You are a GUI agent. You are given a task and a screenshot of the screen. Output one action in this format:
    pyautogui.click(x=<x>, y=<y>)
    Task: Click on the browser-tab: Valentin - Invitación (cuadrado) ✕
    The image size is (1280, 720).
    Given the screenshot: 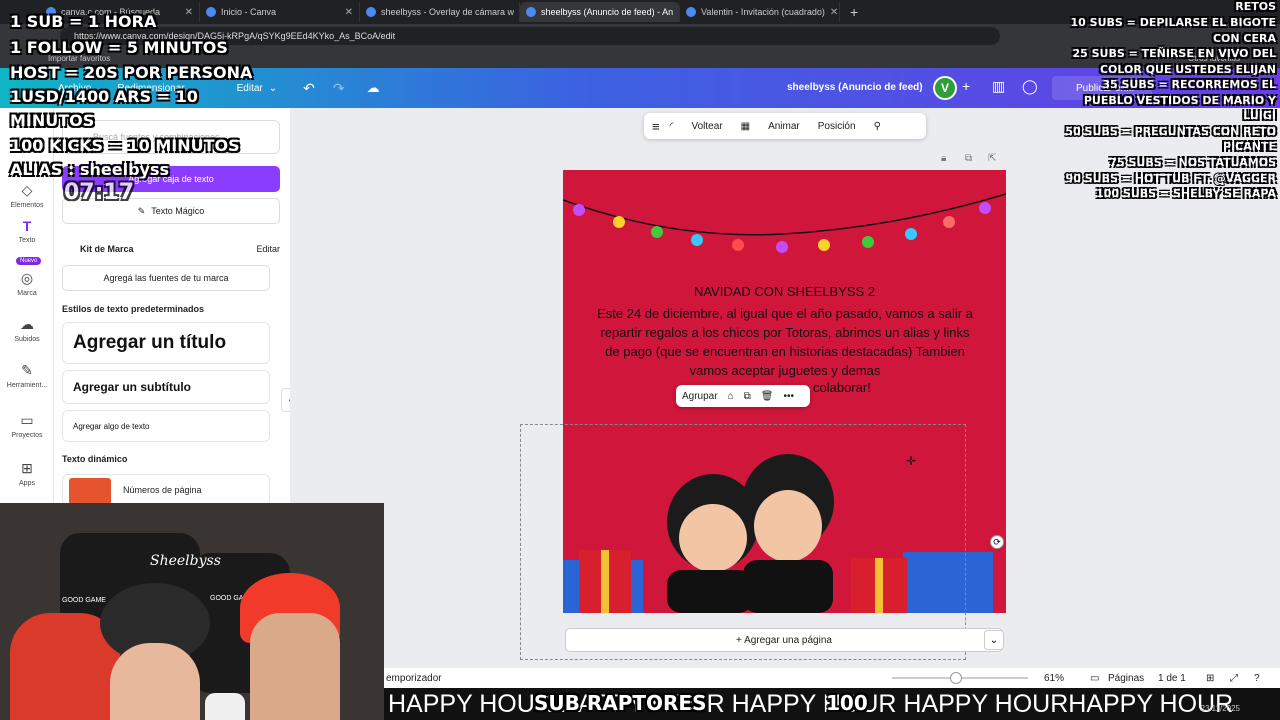 What is the action you would take?
    pyautogui.click(x=760, y=12)
    